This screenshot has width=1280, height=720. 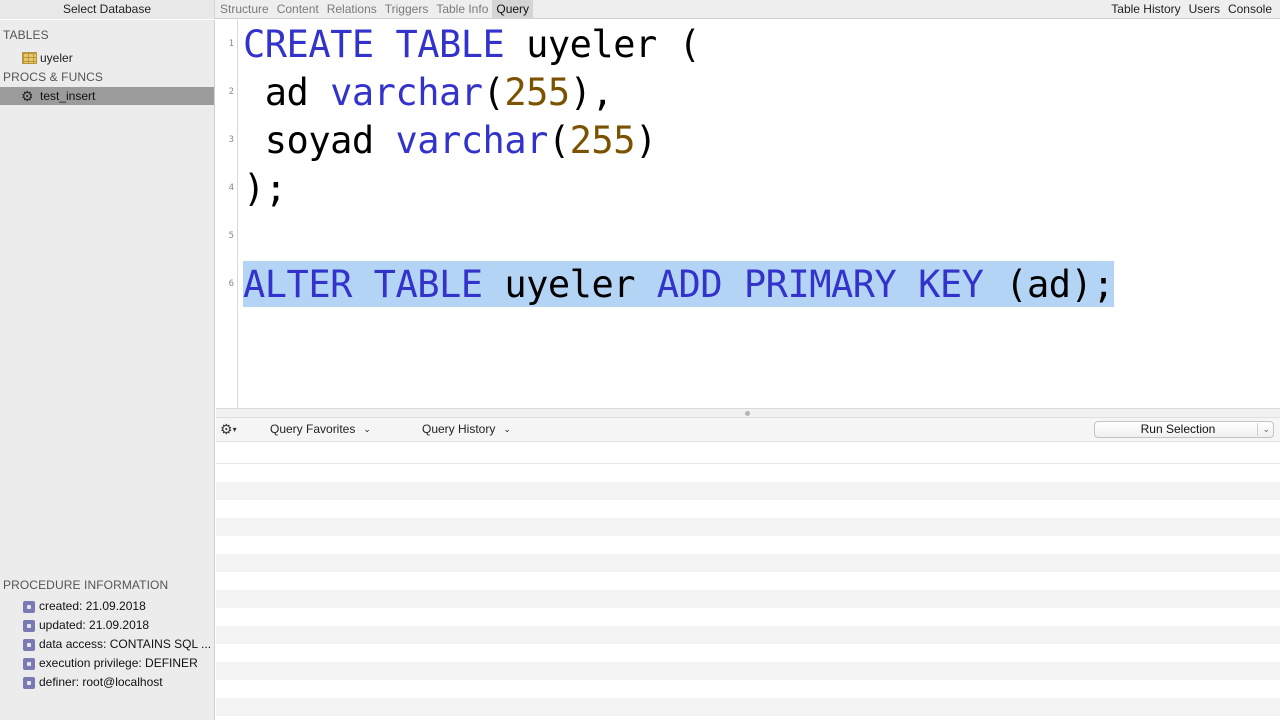 I want to click on table-history-button: Table History, so click(x=1145, y=9).